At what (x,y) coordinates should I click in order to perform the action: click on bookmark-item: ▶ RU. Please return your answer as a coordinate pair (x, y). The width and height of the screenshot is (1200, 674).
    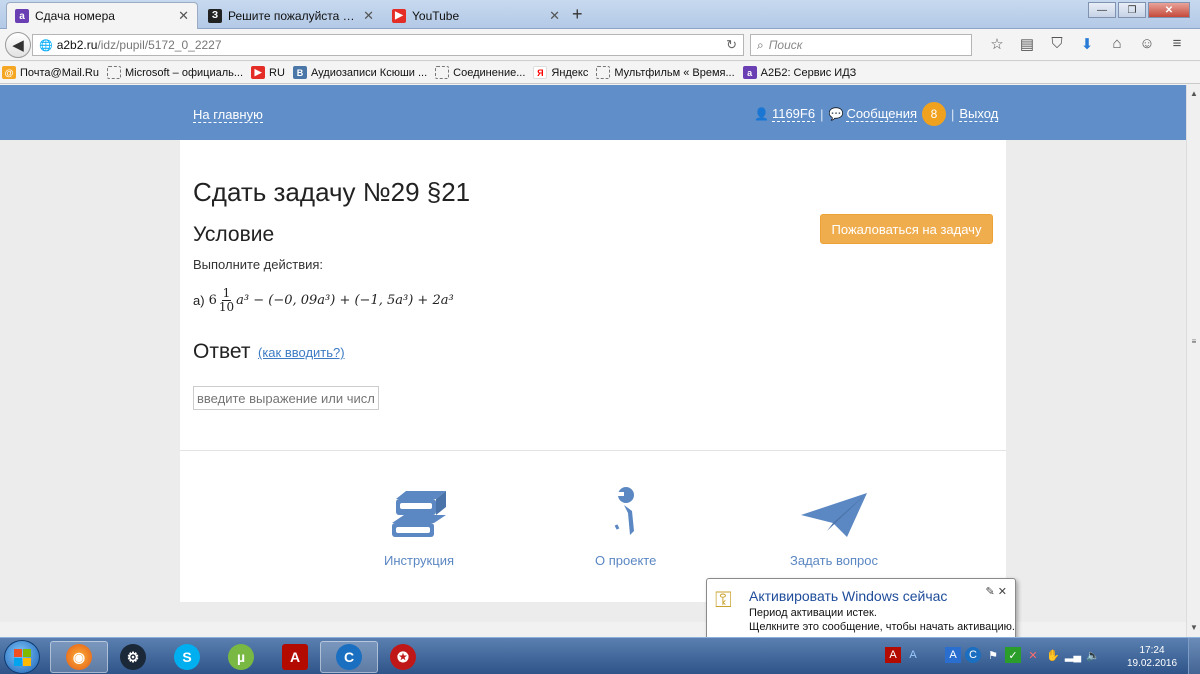
    Looking at the image, I should click on (268, 72).